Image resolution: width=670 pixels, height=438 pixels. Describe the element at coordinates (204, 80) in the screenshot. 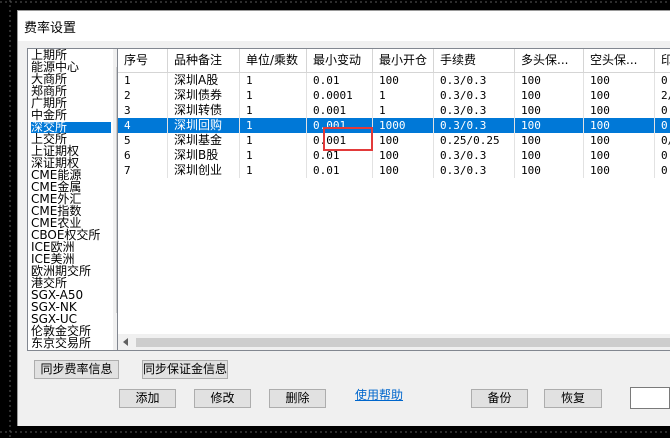

I see `table-cell: 深圳A股` at that location.